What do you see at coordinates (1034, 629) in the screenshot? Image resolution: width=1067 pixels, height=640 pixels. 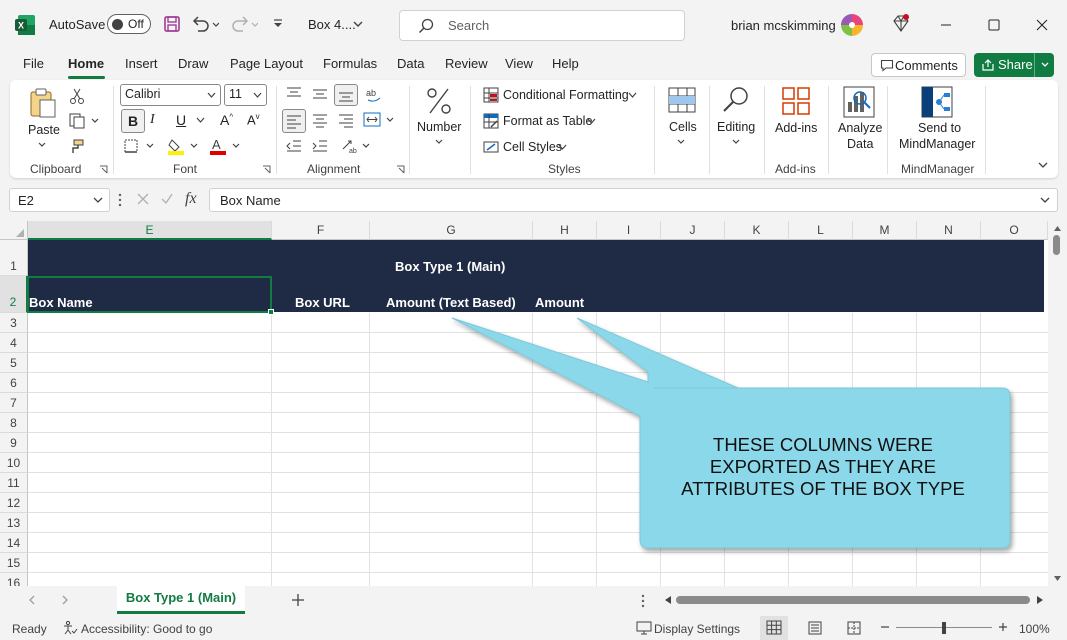 I see `zoom-level: 100%` at bounding box center [1034, 629].